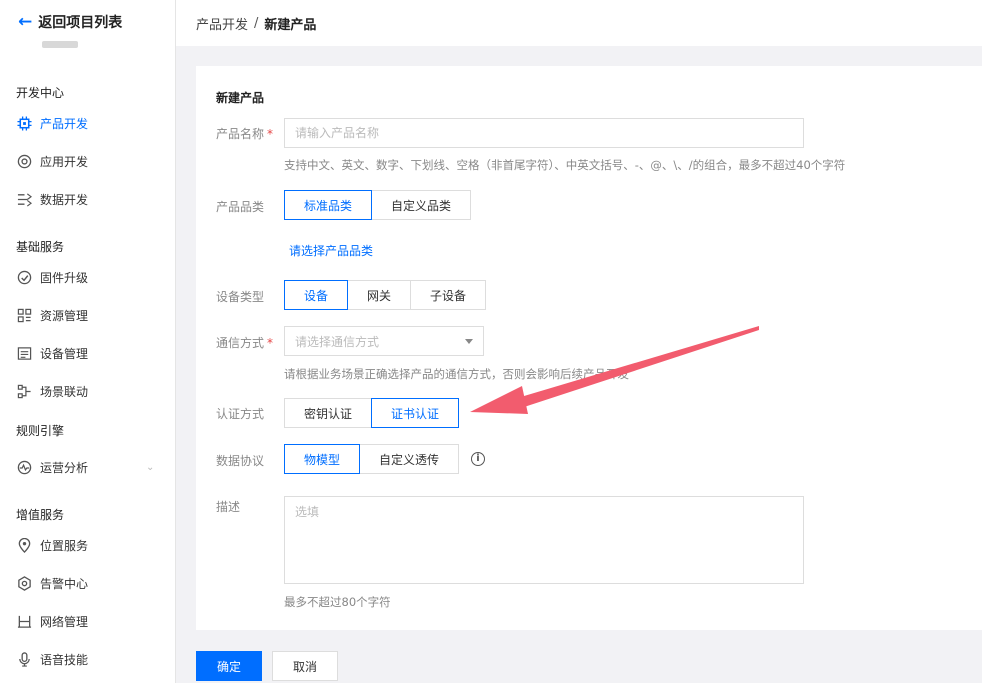 The width and height of the screenshot is (982, 683). Describe the element at coordinates (64, 277) in the screenshot. I see `sidebar-item-label: 固件升级` at that location.